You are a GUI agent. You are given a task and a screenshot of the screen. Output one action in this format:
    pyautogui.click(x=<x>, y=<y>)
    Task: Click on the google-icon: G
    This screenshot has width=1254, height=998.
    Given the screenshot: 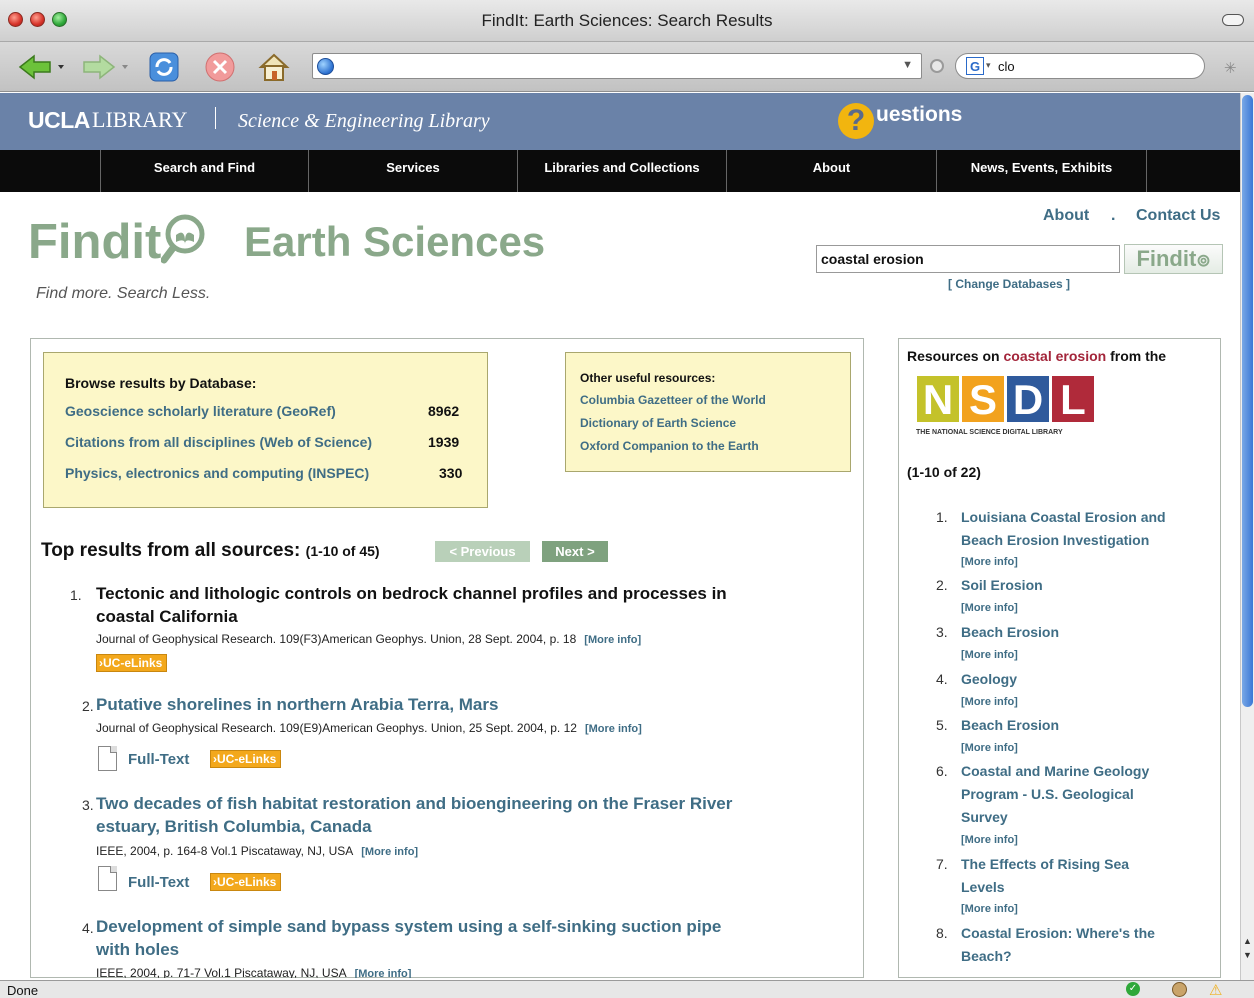 What is the action you would take?
    pyautogui.click(x=975, y=66)
    